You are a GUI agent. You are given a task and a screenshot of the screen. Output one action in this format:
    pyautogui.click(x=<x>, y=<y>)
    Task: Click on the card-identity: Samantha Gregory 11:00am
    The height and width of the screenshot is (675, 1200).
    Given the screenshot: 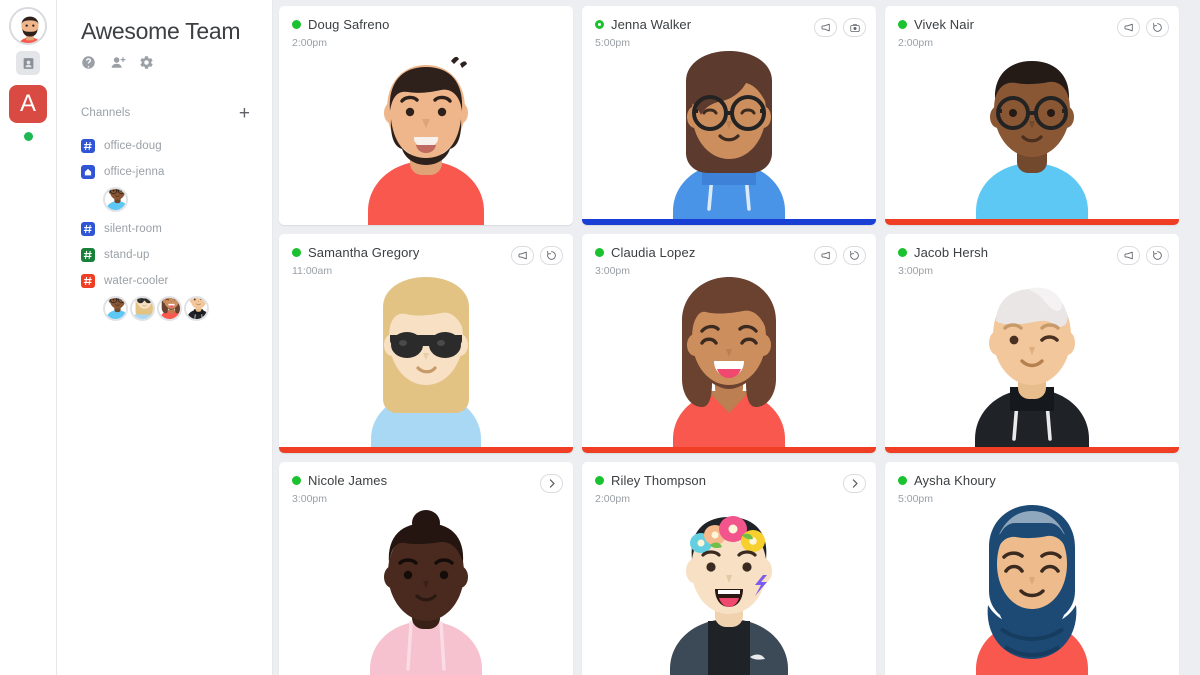 What is the action you would take?
    pyautogui.click(x=401, y=261)
    